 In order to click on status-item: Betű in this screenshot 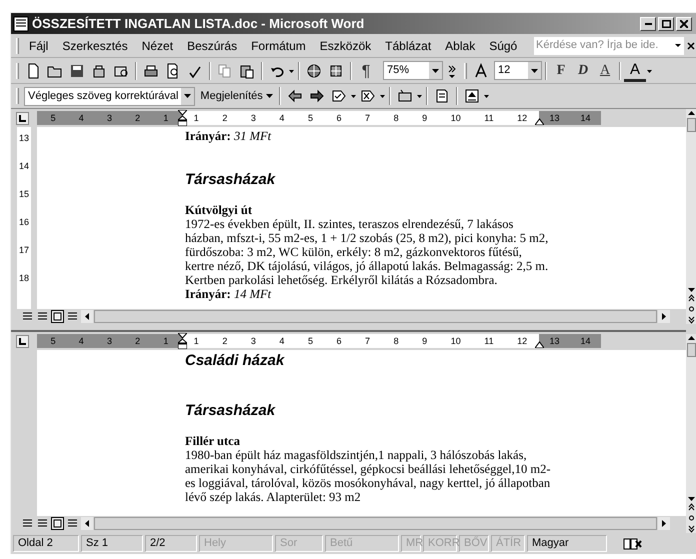, I will do `click(362, 543)`.